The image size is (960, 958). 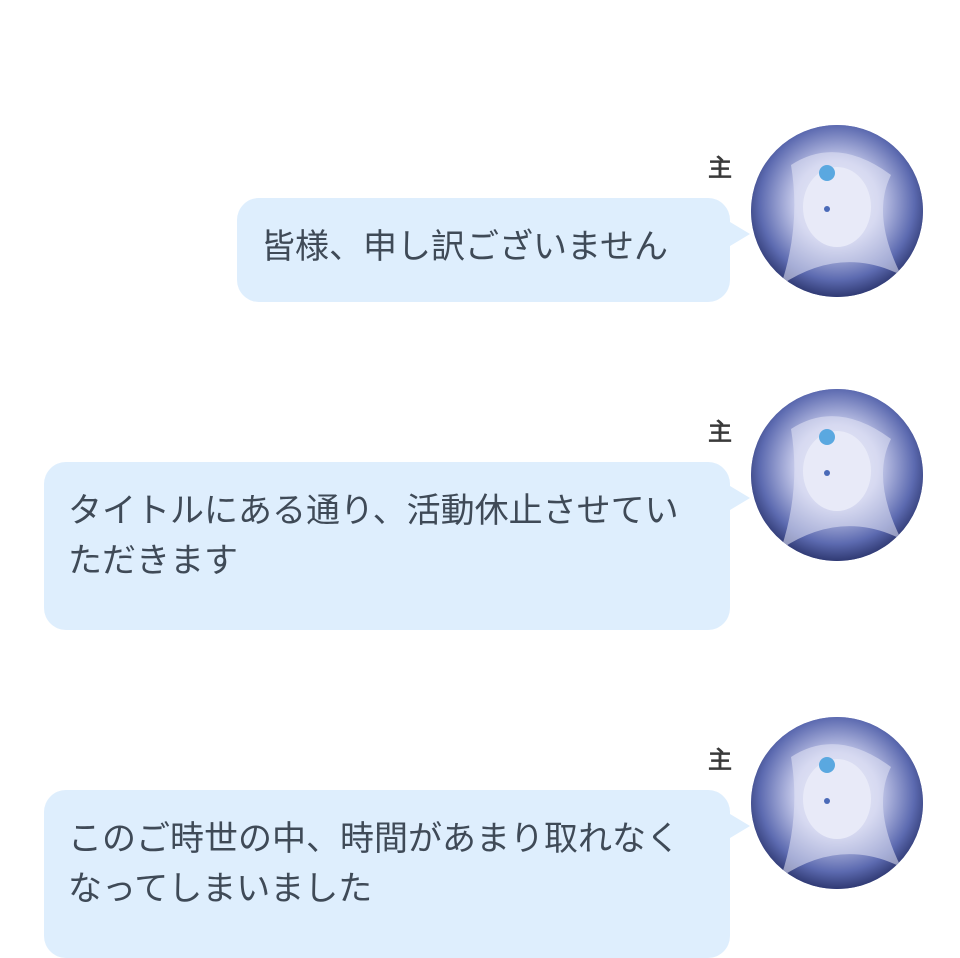 What do you see at coordinates (374, 864) in the screenshot?
I see `message-text: このご時世の中、時間があまり取れなくなってしまいました` at bounding box center [374, 864].